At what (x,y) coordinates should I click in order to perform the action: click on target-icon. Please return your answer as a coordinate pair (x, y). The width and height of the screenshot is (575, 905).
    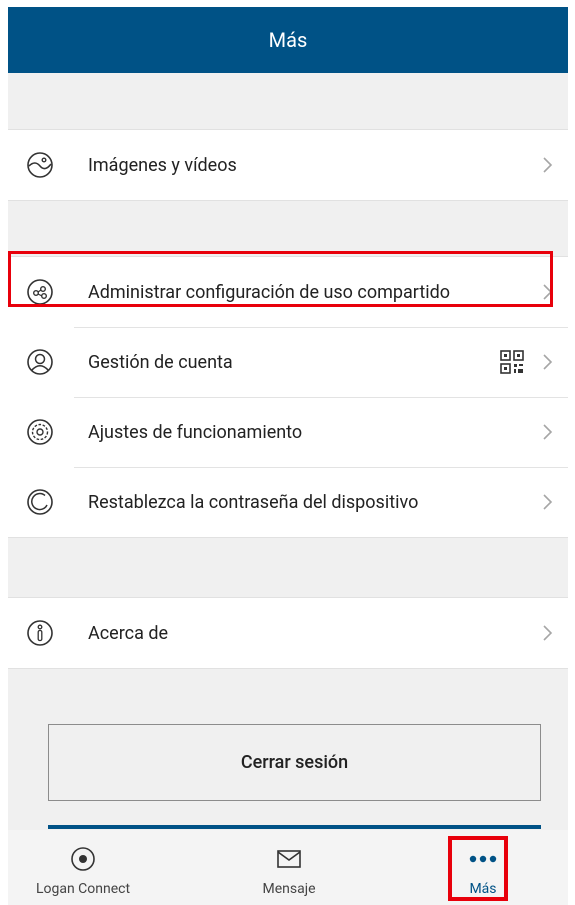
    Looking at the image, I should click on (83, 859).